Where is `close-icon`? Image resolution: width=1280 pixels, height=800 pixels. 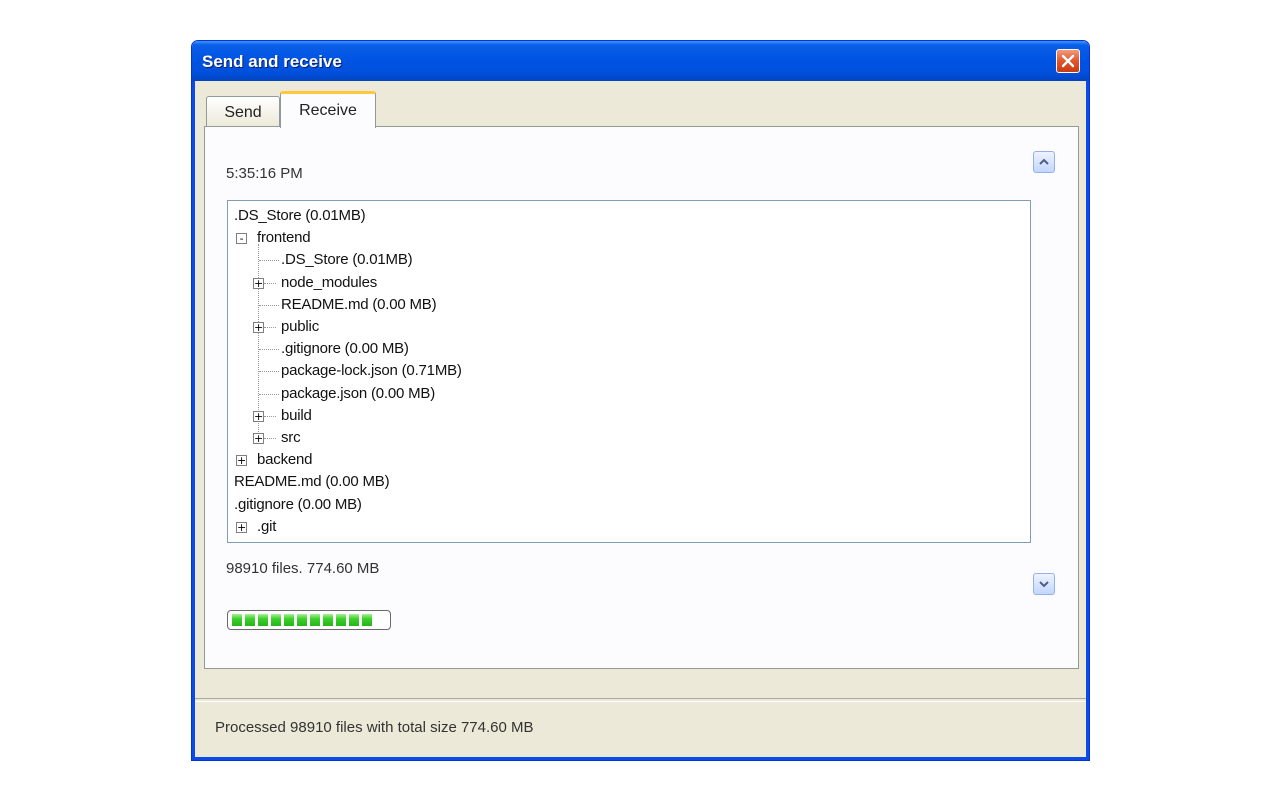 close-icon is located at coordinates (1068, 61).